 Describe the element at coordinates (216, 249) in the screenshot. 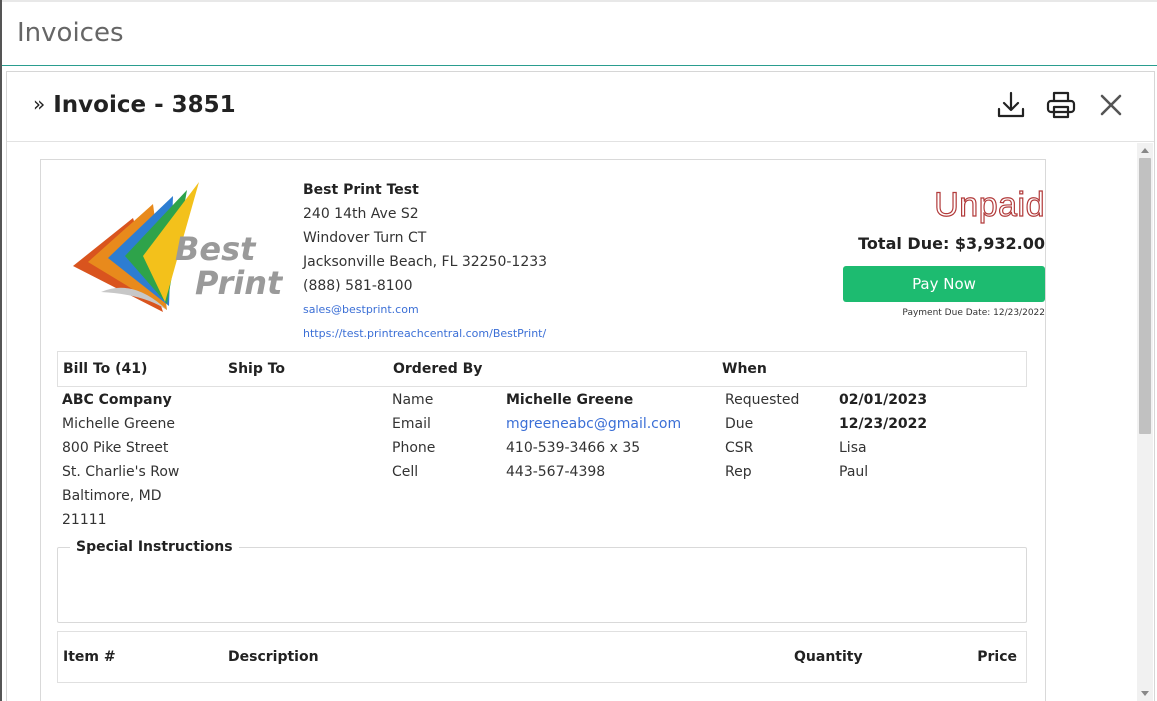

I see `logo-text-best: Best` at that location.